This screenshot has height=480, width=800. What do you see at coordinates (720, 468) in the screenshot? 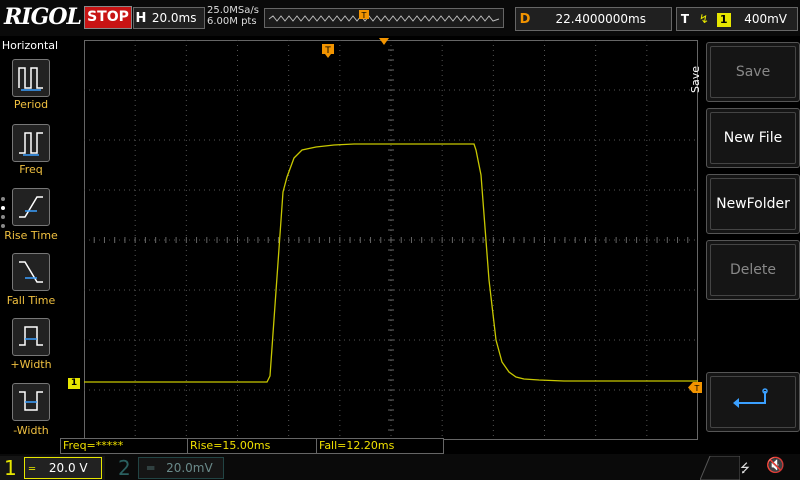
I see `menu-tab-decoration` at bounding box center [720, 468].